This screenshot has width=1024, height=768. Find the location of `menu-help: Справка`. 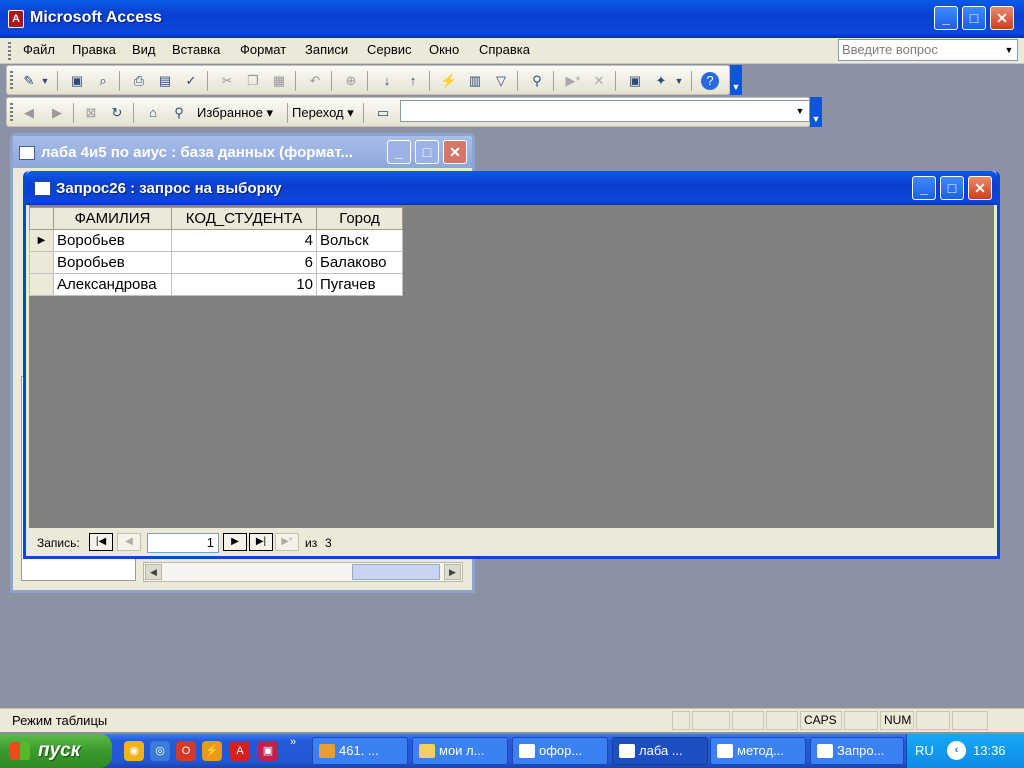

menu-help: Справка is located at coordinates (504, 49).